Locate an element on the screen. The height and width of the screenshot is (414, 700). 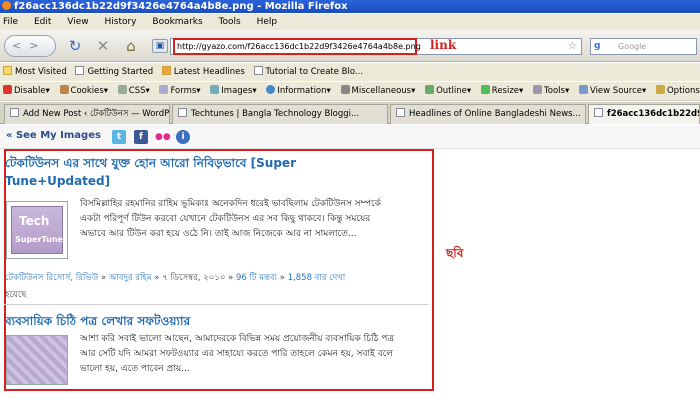
post-1-date: ৭ ডিসেম্বর, ২০১০ is located at coordinates (194, 278).